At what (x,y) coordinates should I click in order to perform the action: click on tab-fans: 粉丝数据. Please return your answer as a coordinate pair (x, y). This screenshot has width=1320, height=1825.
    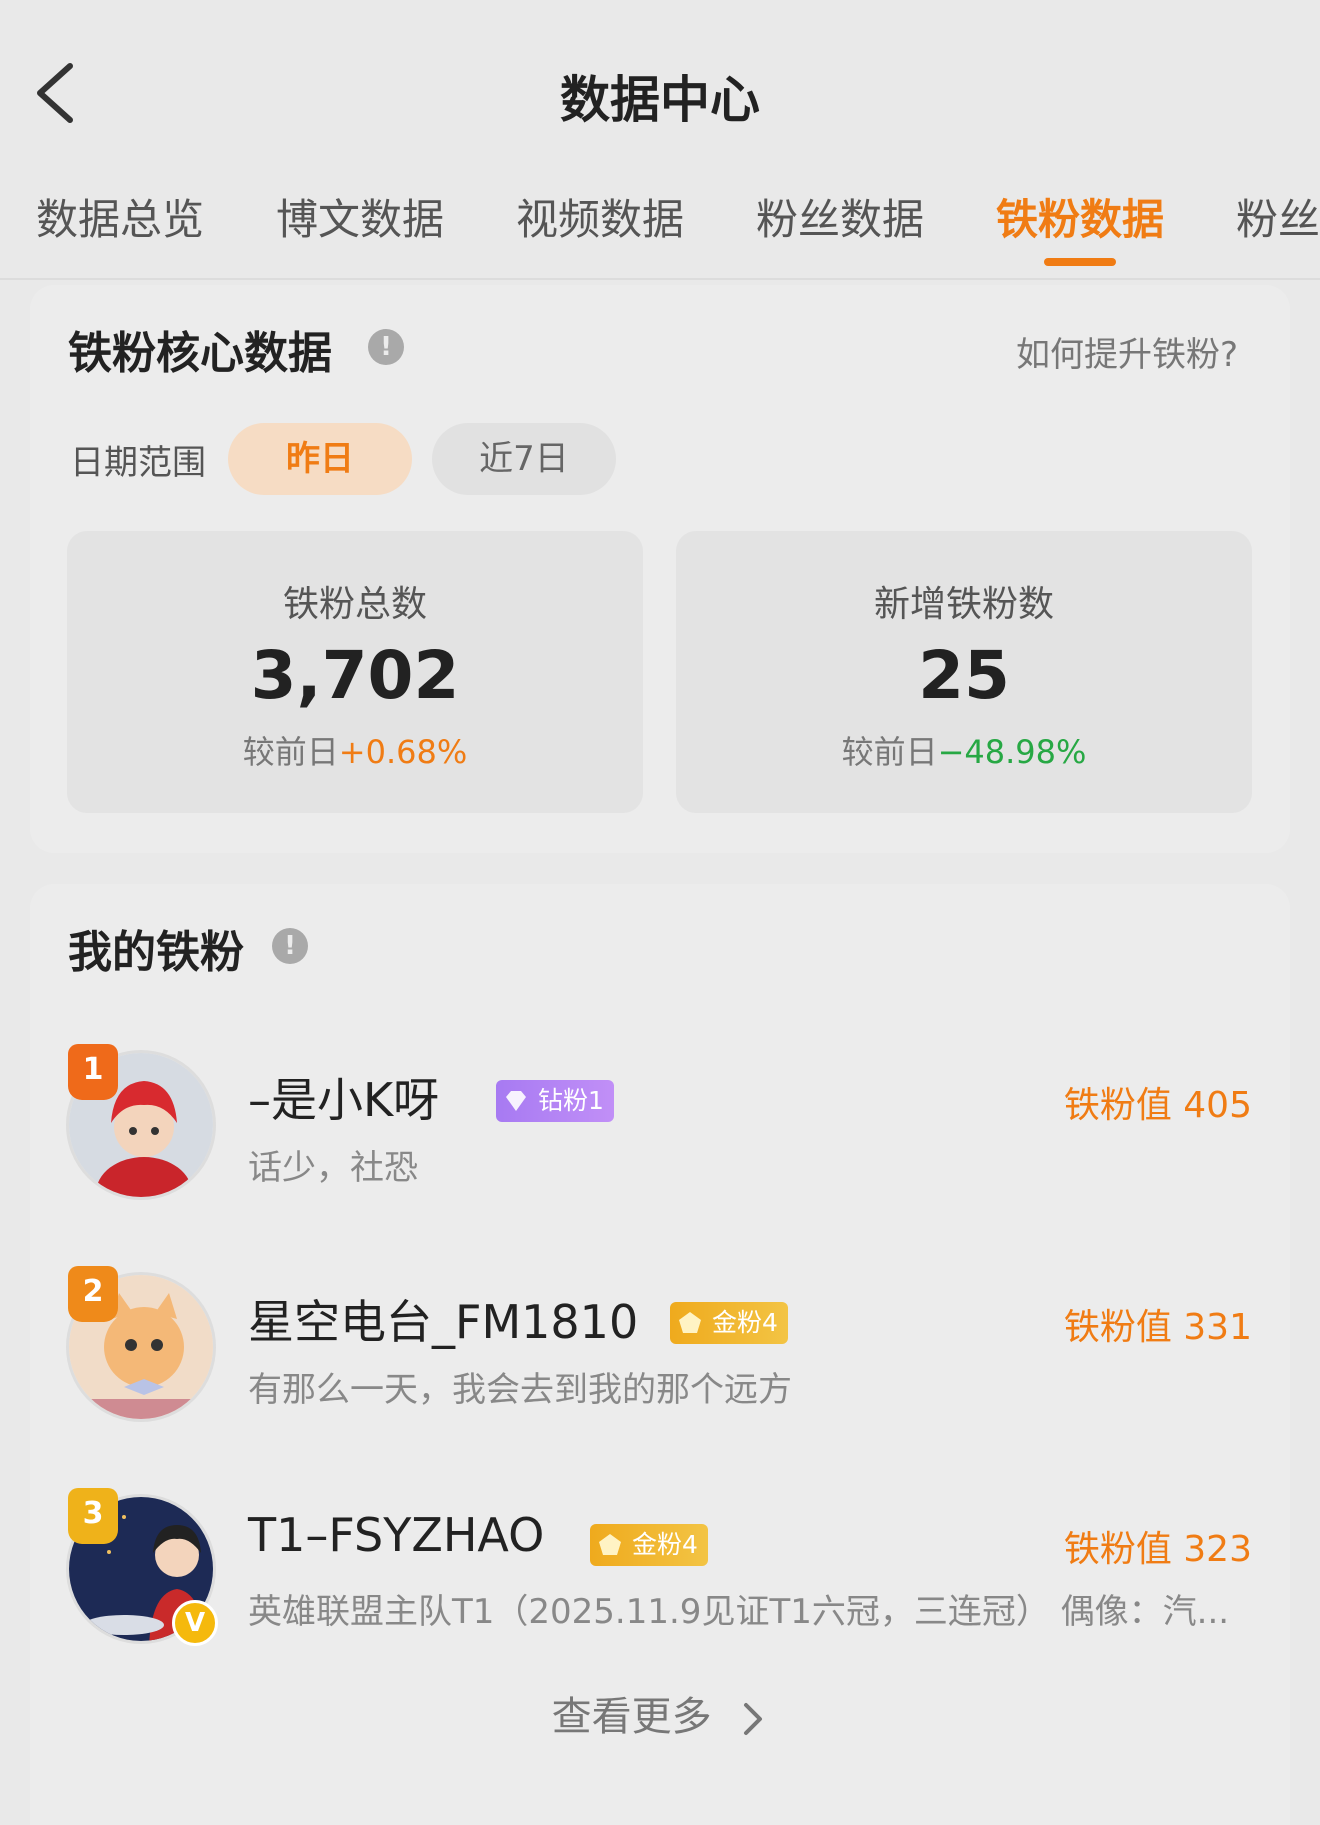
    Looking at the image, I should click on (840, 216).